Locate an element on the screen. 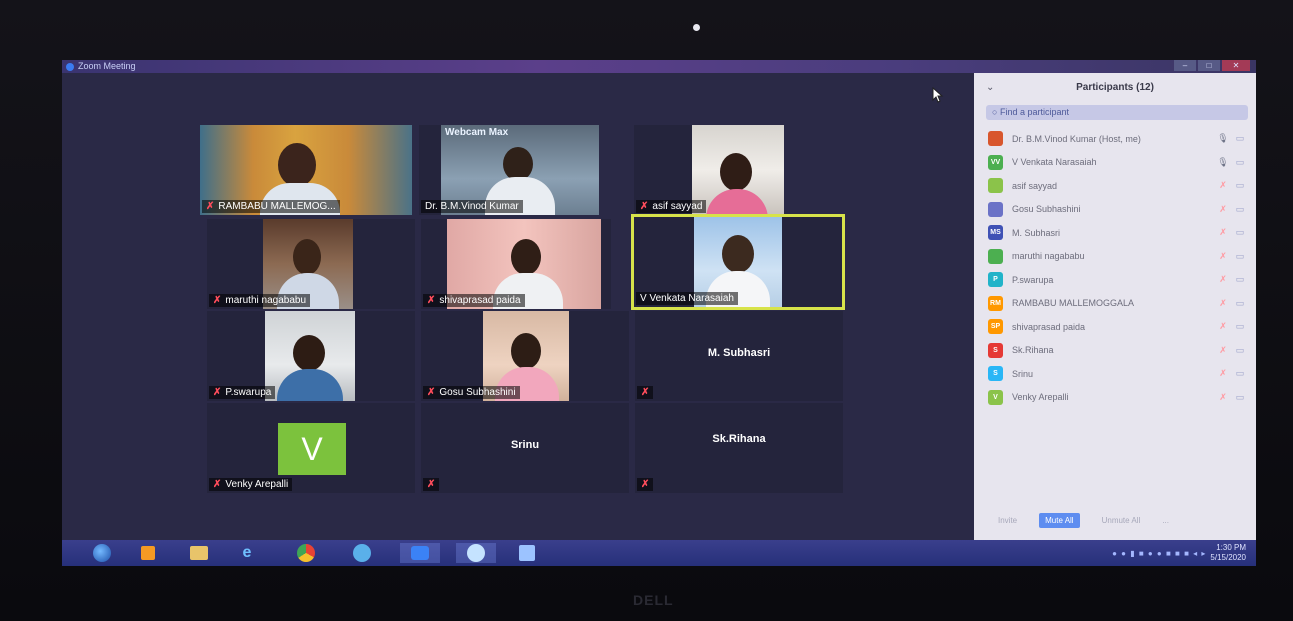 The width and height of the screenshot is (1293, 621). taskbar-app-chrome is located at coordinates (306, 553).